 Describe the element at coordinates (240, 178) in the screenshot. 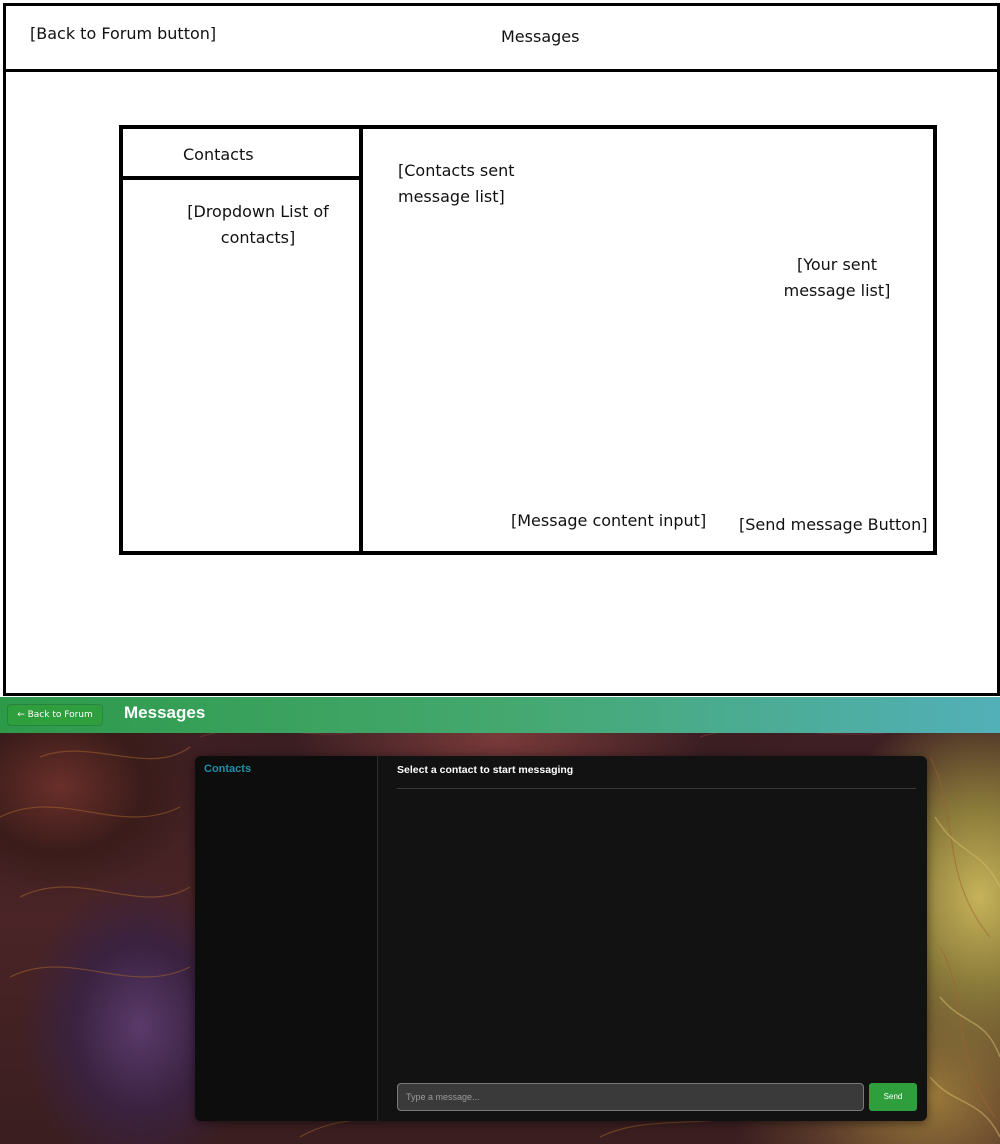

I see `wireframe-contacts-divider` at that location.